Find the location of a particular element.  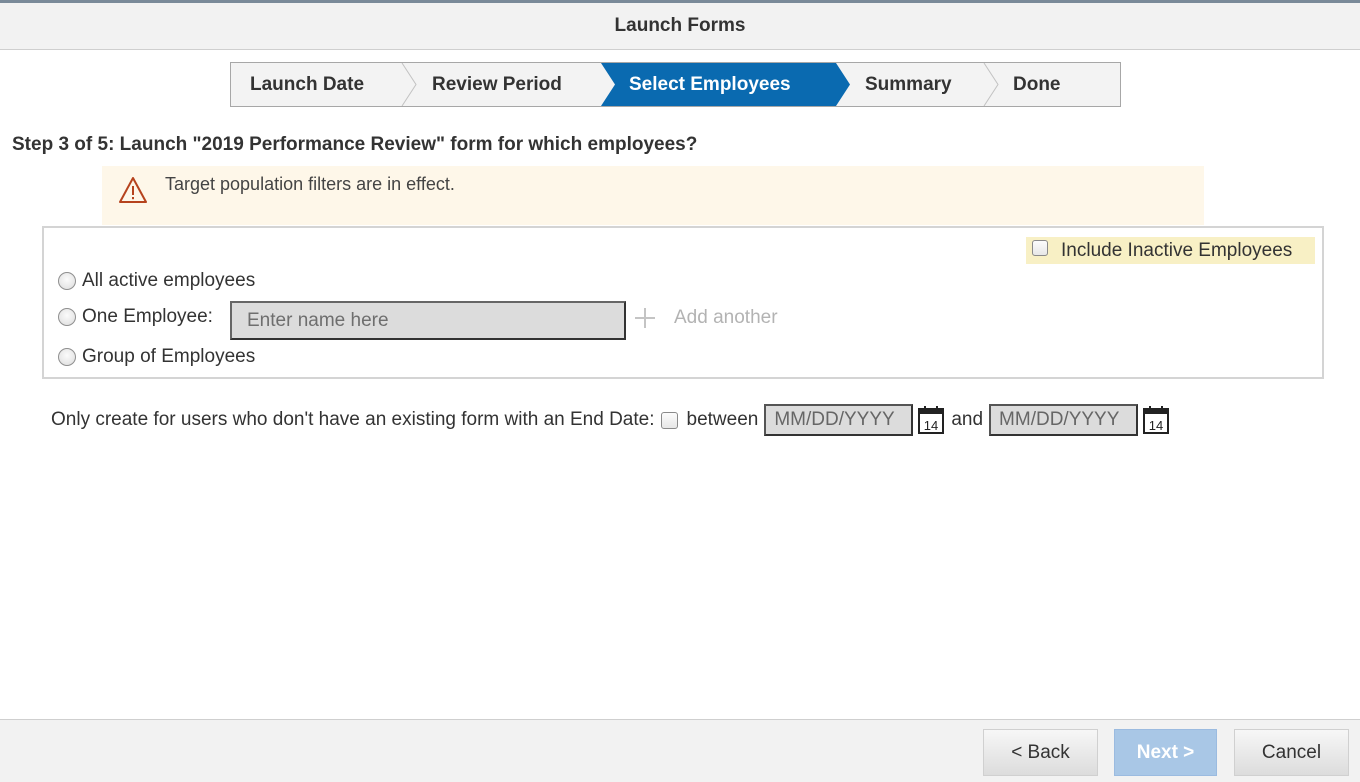

radio-all-active: All active employees is located at coordinates (156, 281).